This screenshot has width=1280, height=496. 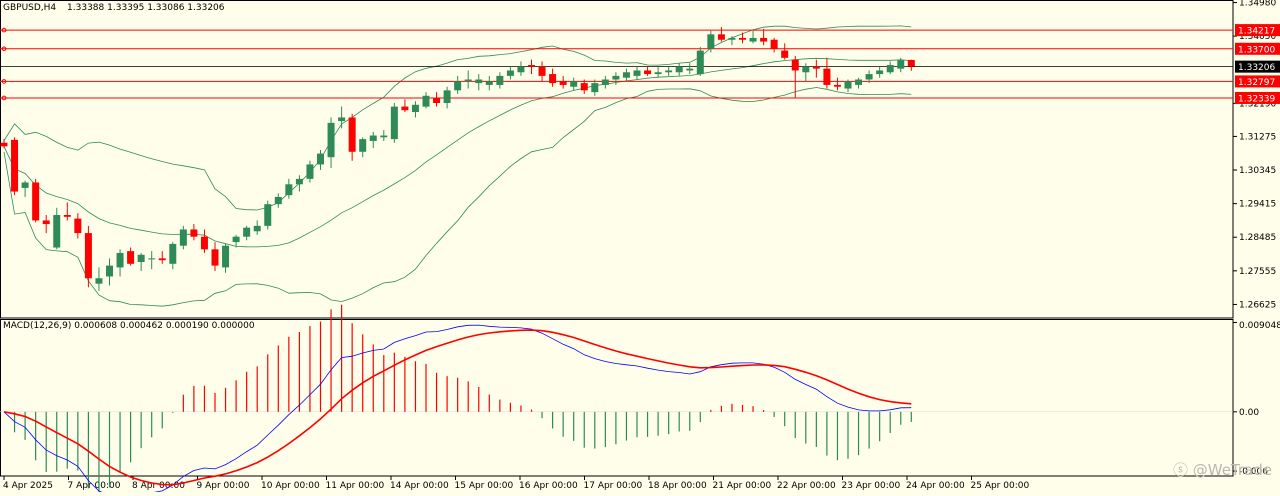 I want to click on x-tick-label: 18 Apr 00:00, so click(x=677, y=486).